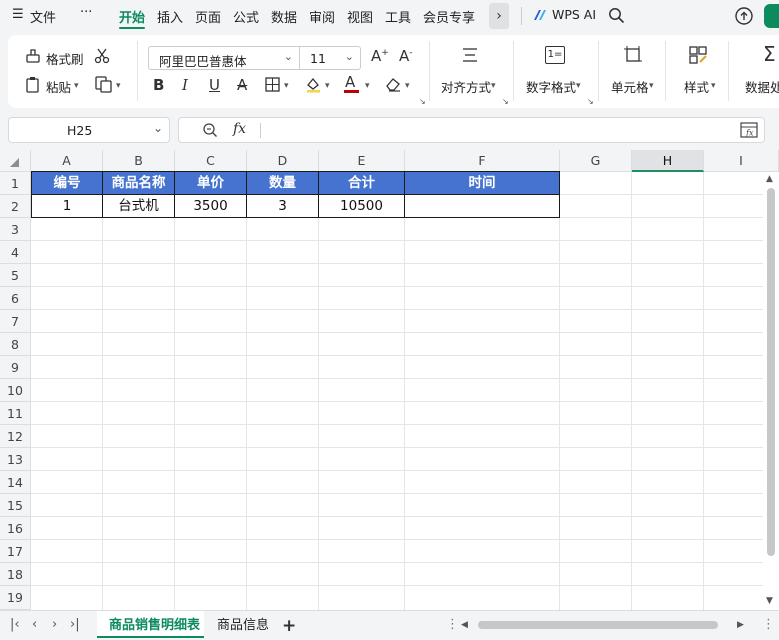 The height and width of the screenshot is (640, 779). Describe the element at coordinates (393, 85) in the screenshot. I see `eraser-icon` at that location.